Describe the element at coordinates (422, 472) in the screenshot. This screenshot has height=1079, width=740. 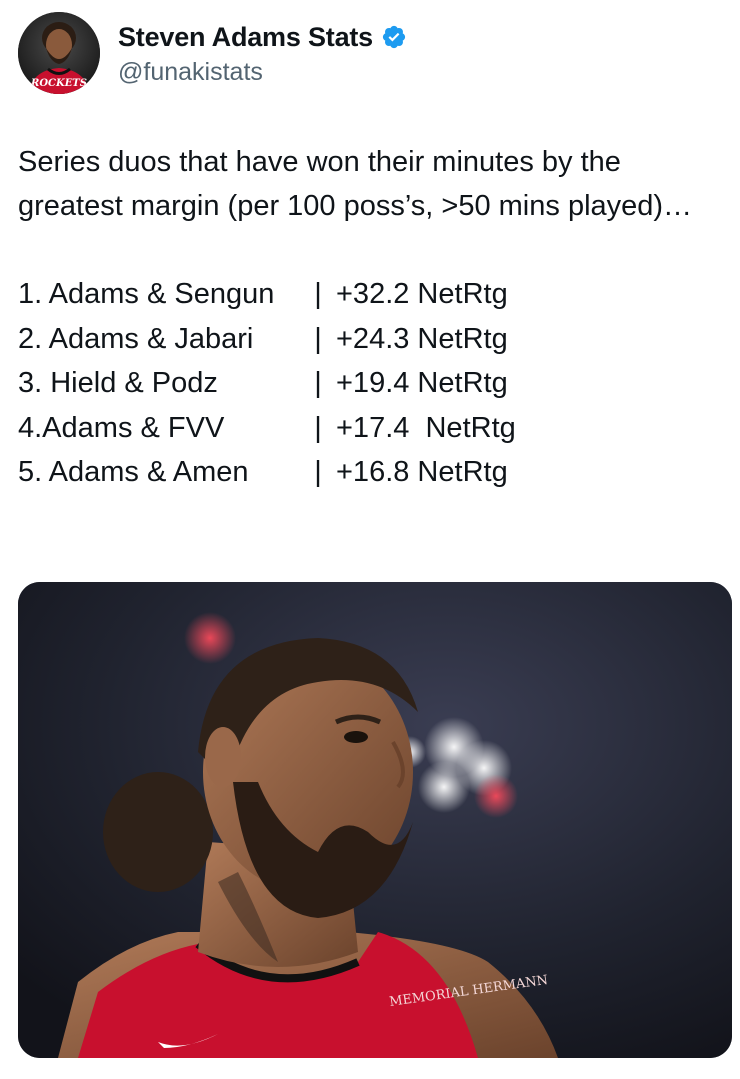
I see `net-rating: +16.8 NetRtg` at that location.